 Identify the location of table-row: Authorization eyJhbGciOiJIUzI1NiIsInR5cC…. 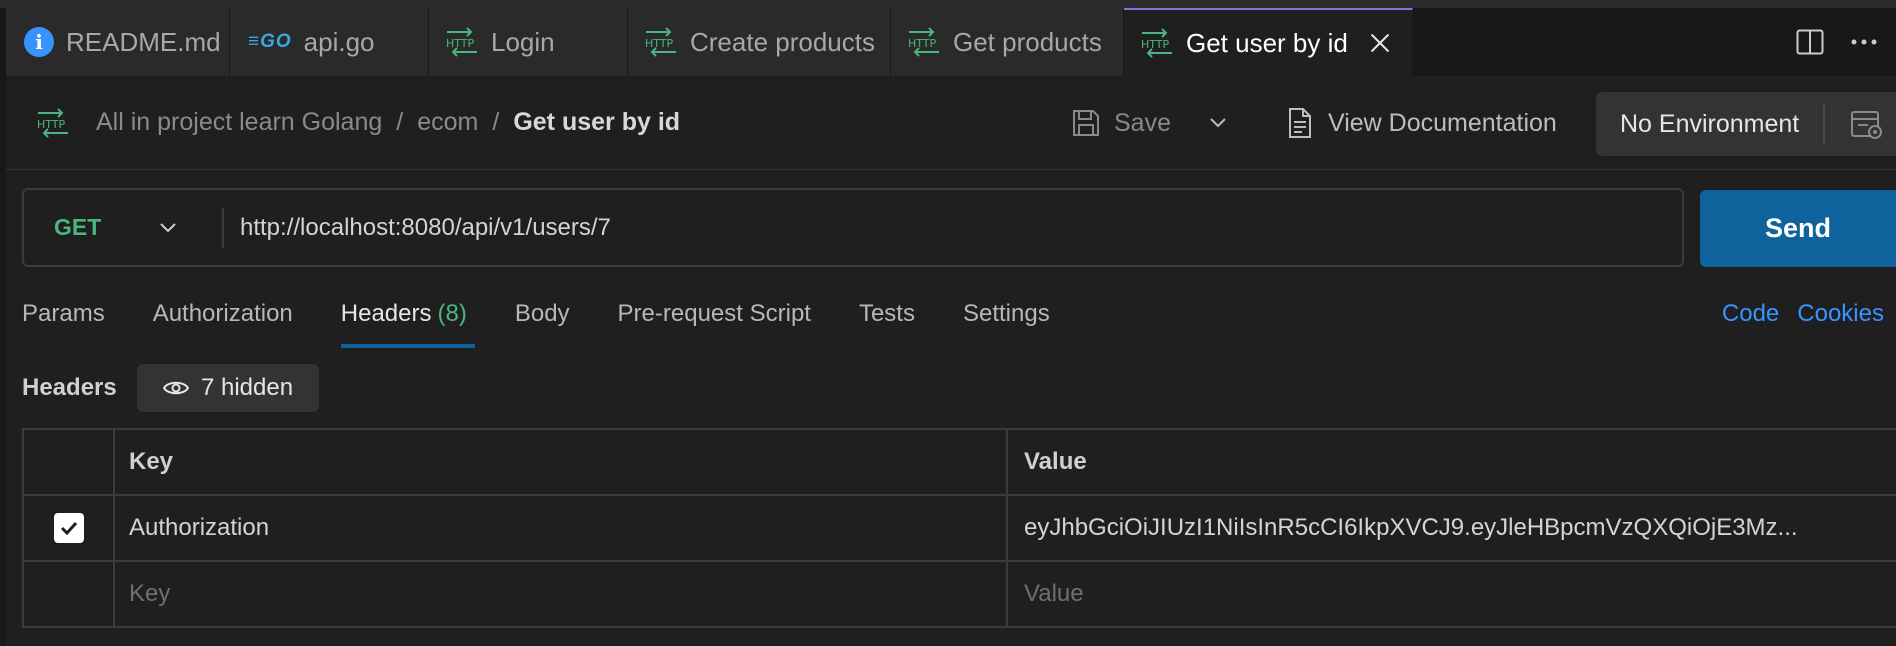
(960, 529).